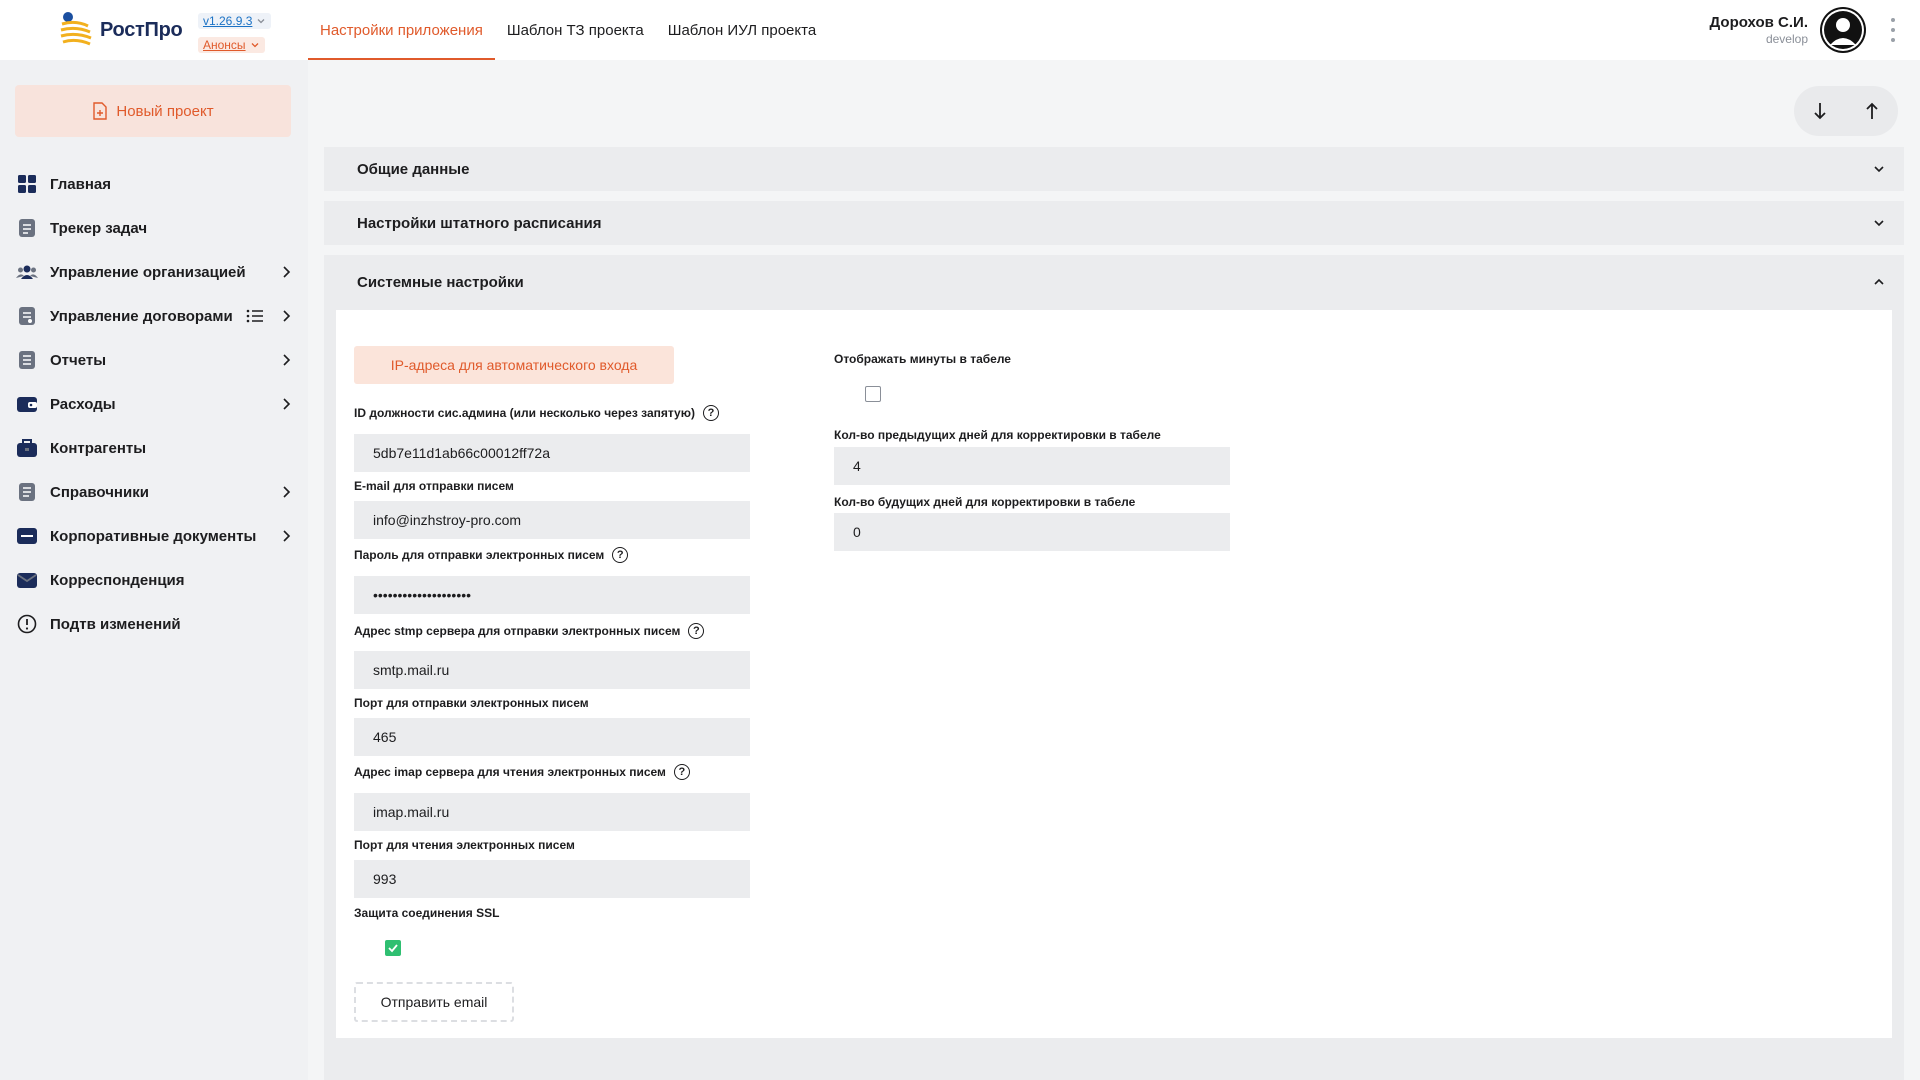 The image size is (1920, 1080). I want to click on imap-input: imap.mail.ru, so click(552, 812).